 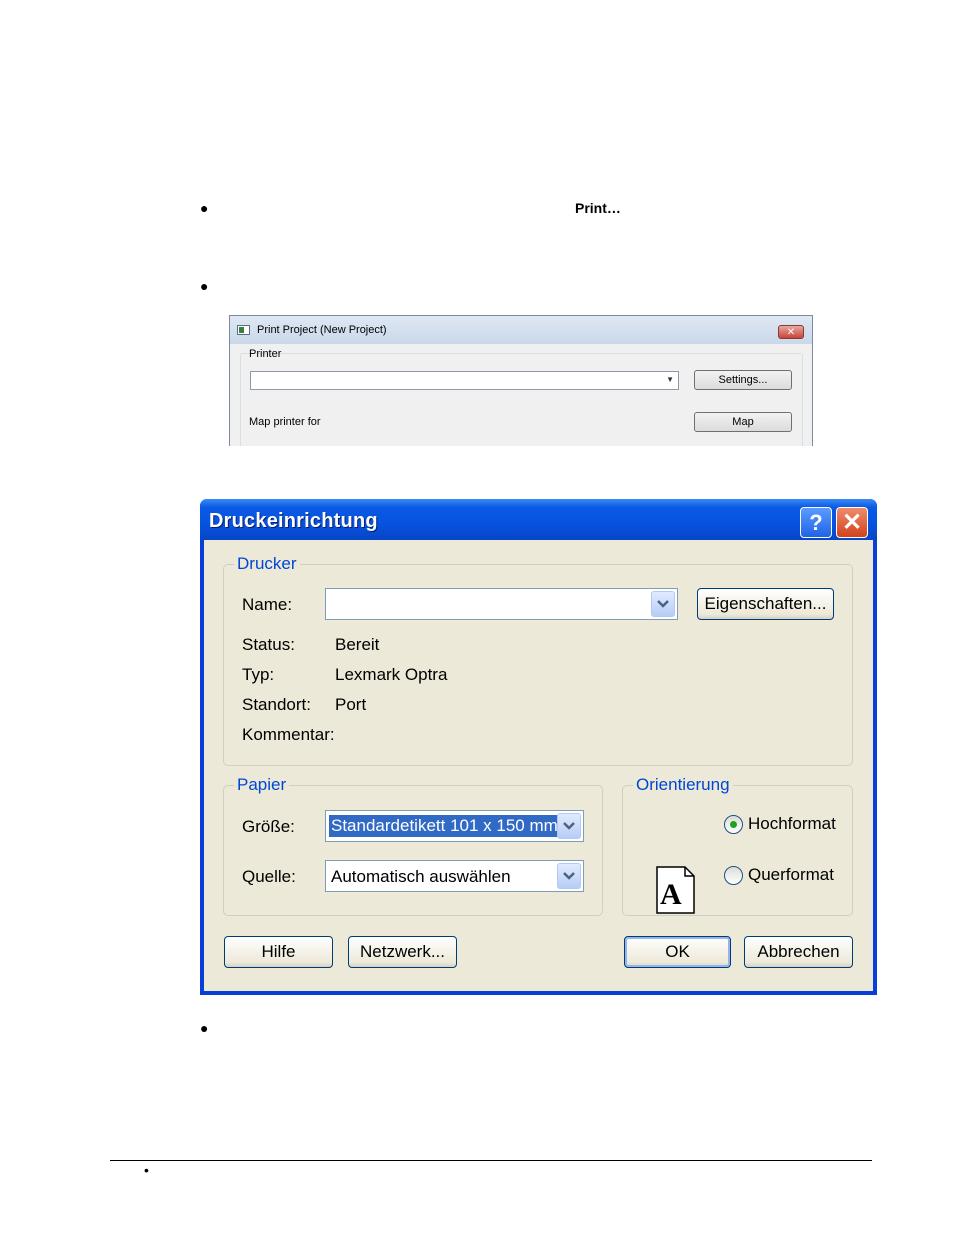 I want to click on kommentar-label: Kommentar:, so click(x=288, y=734).